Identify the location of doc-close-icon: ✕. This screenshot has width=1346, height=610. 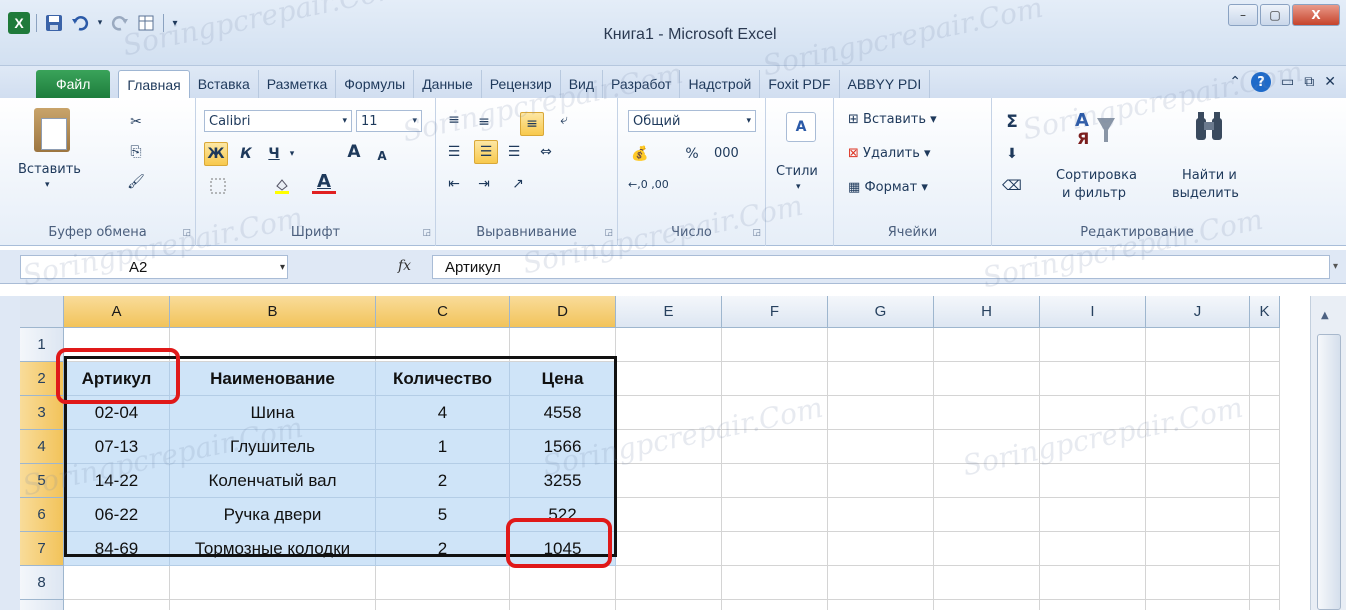
(1330, 82).